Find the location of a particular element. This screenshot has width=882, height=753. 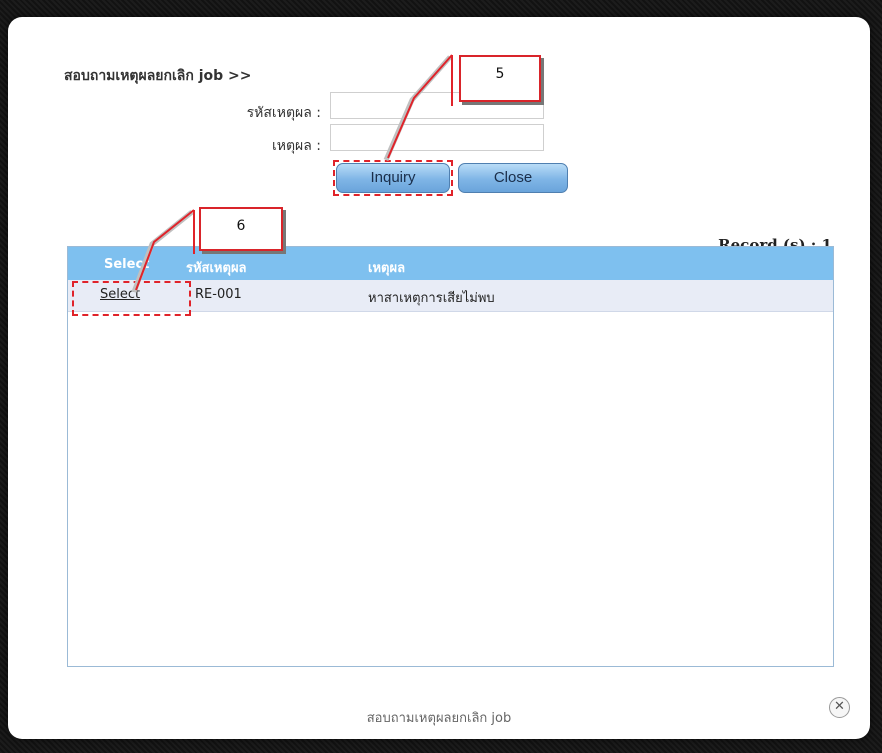

grid-header: Select รหัสเหตุผล เหตุผล is located at coordinates (450, 263).